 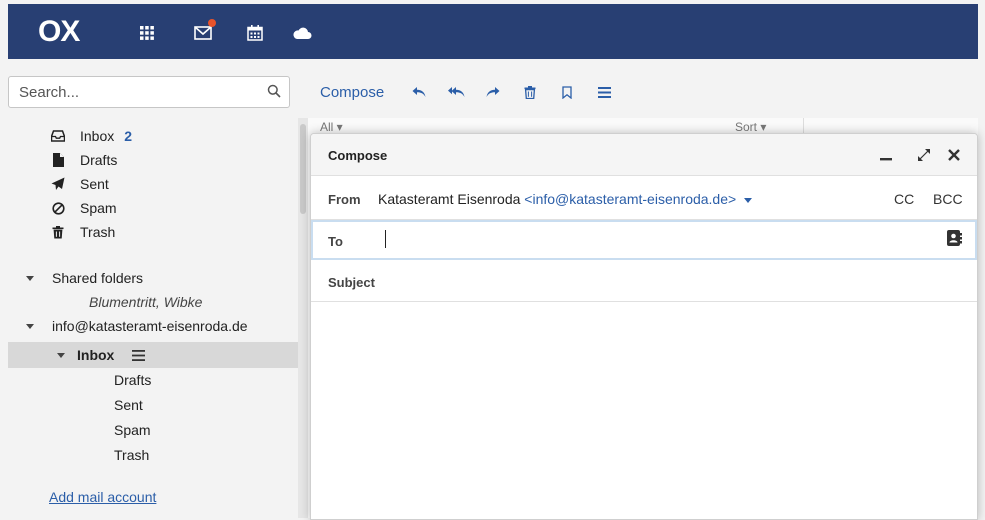 I want to click on delete-icon, so click(x=530, y=92).